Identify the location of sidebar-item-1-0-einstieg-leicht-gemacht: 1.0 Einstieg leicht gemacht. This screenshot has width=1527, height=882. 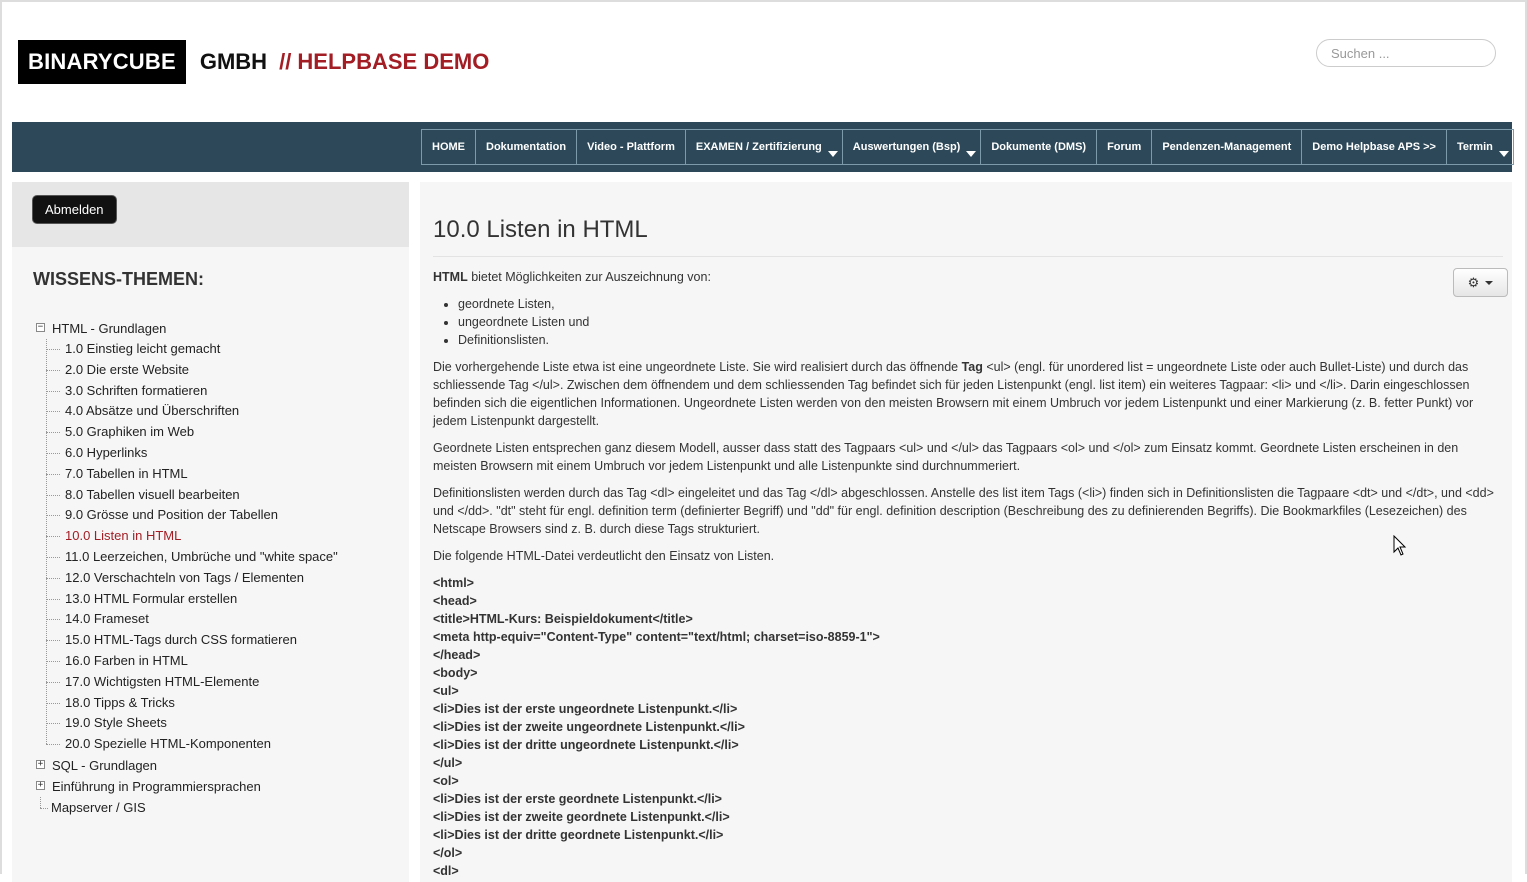
(192, 349).